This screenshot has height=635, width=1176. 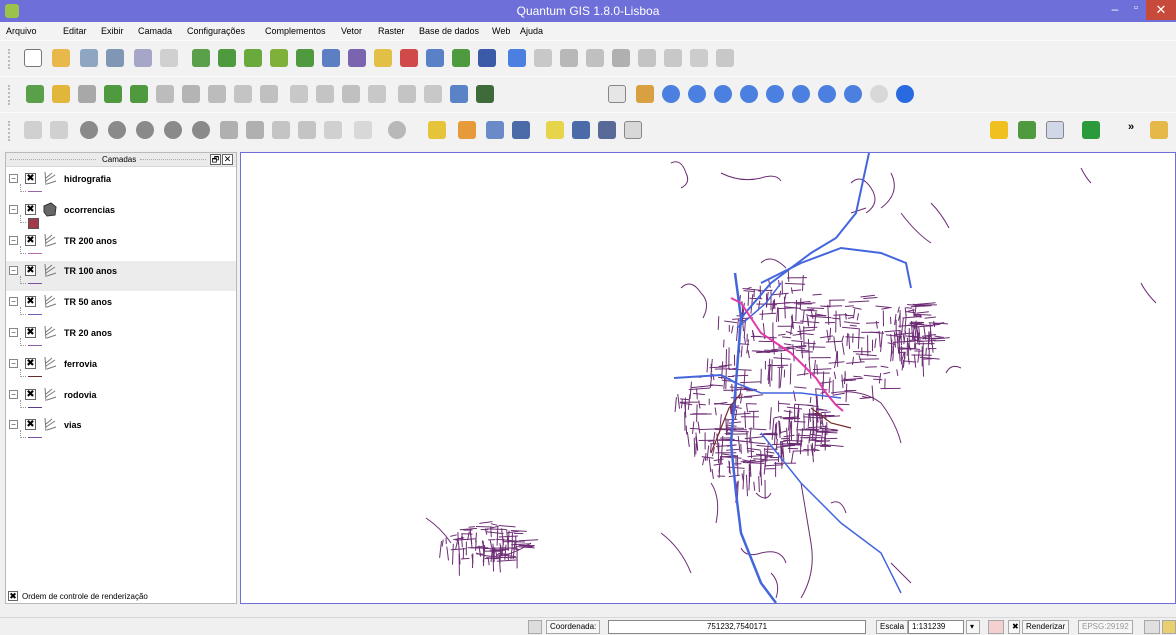 I want to click on move-label-icon, so click(x=113, y=94).